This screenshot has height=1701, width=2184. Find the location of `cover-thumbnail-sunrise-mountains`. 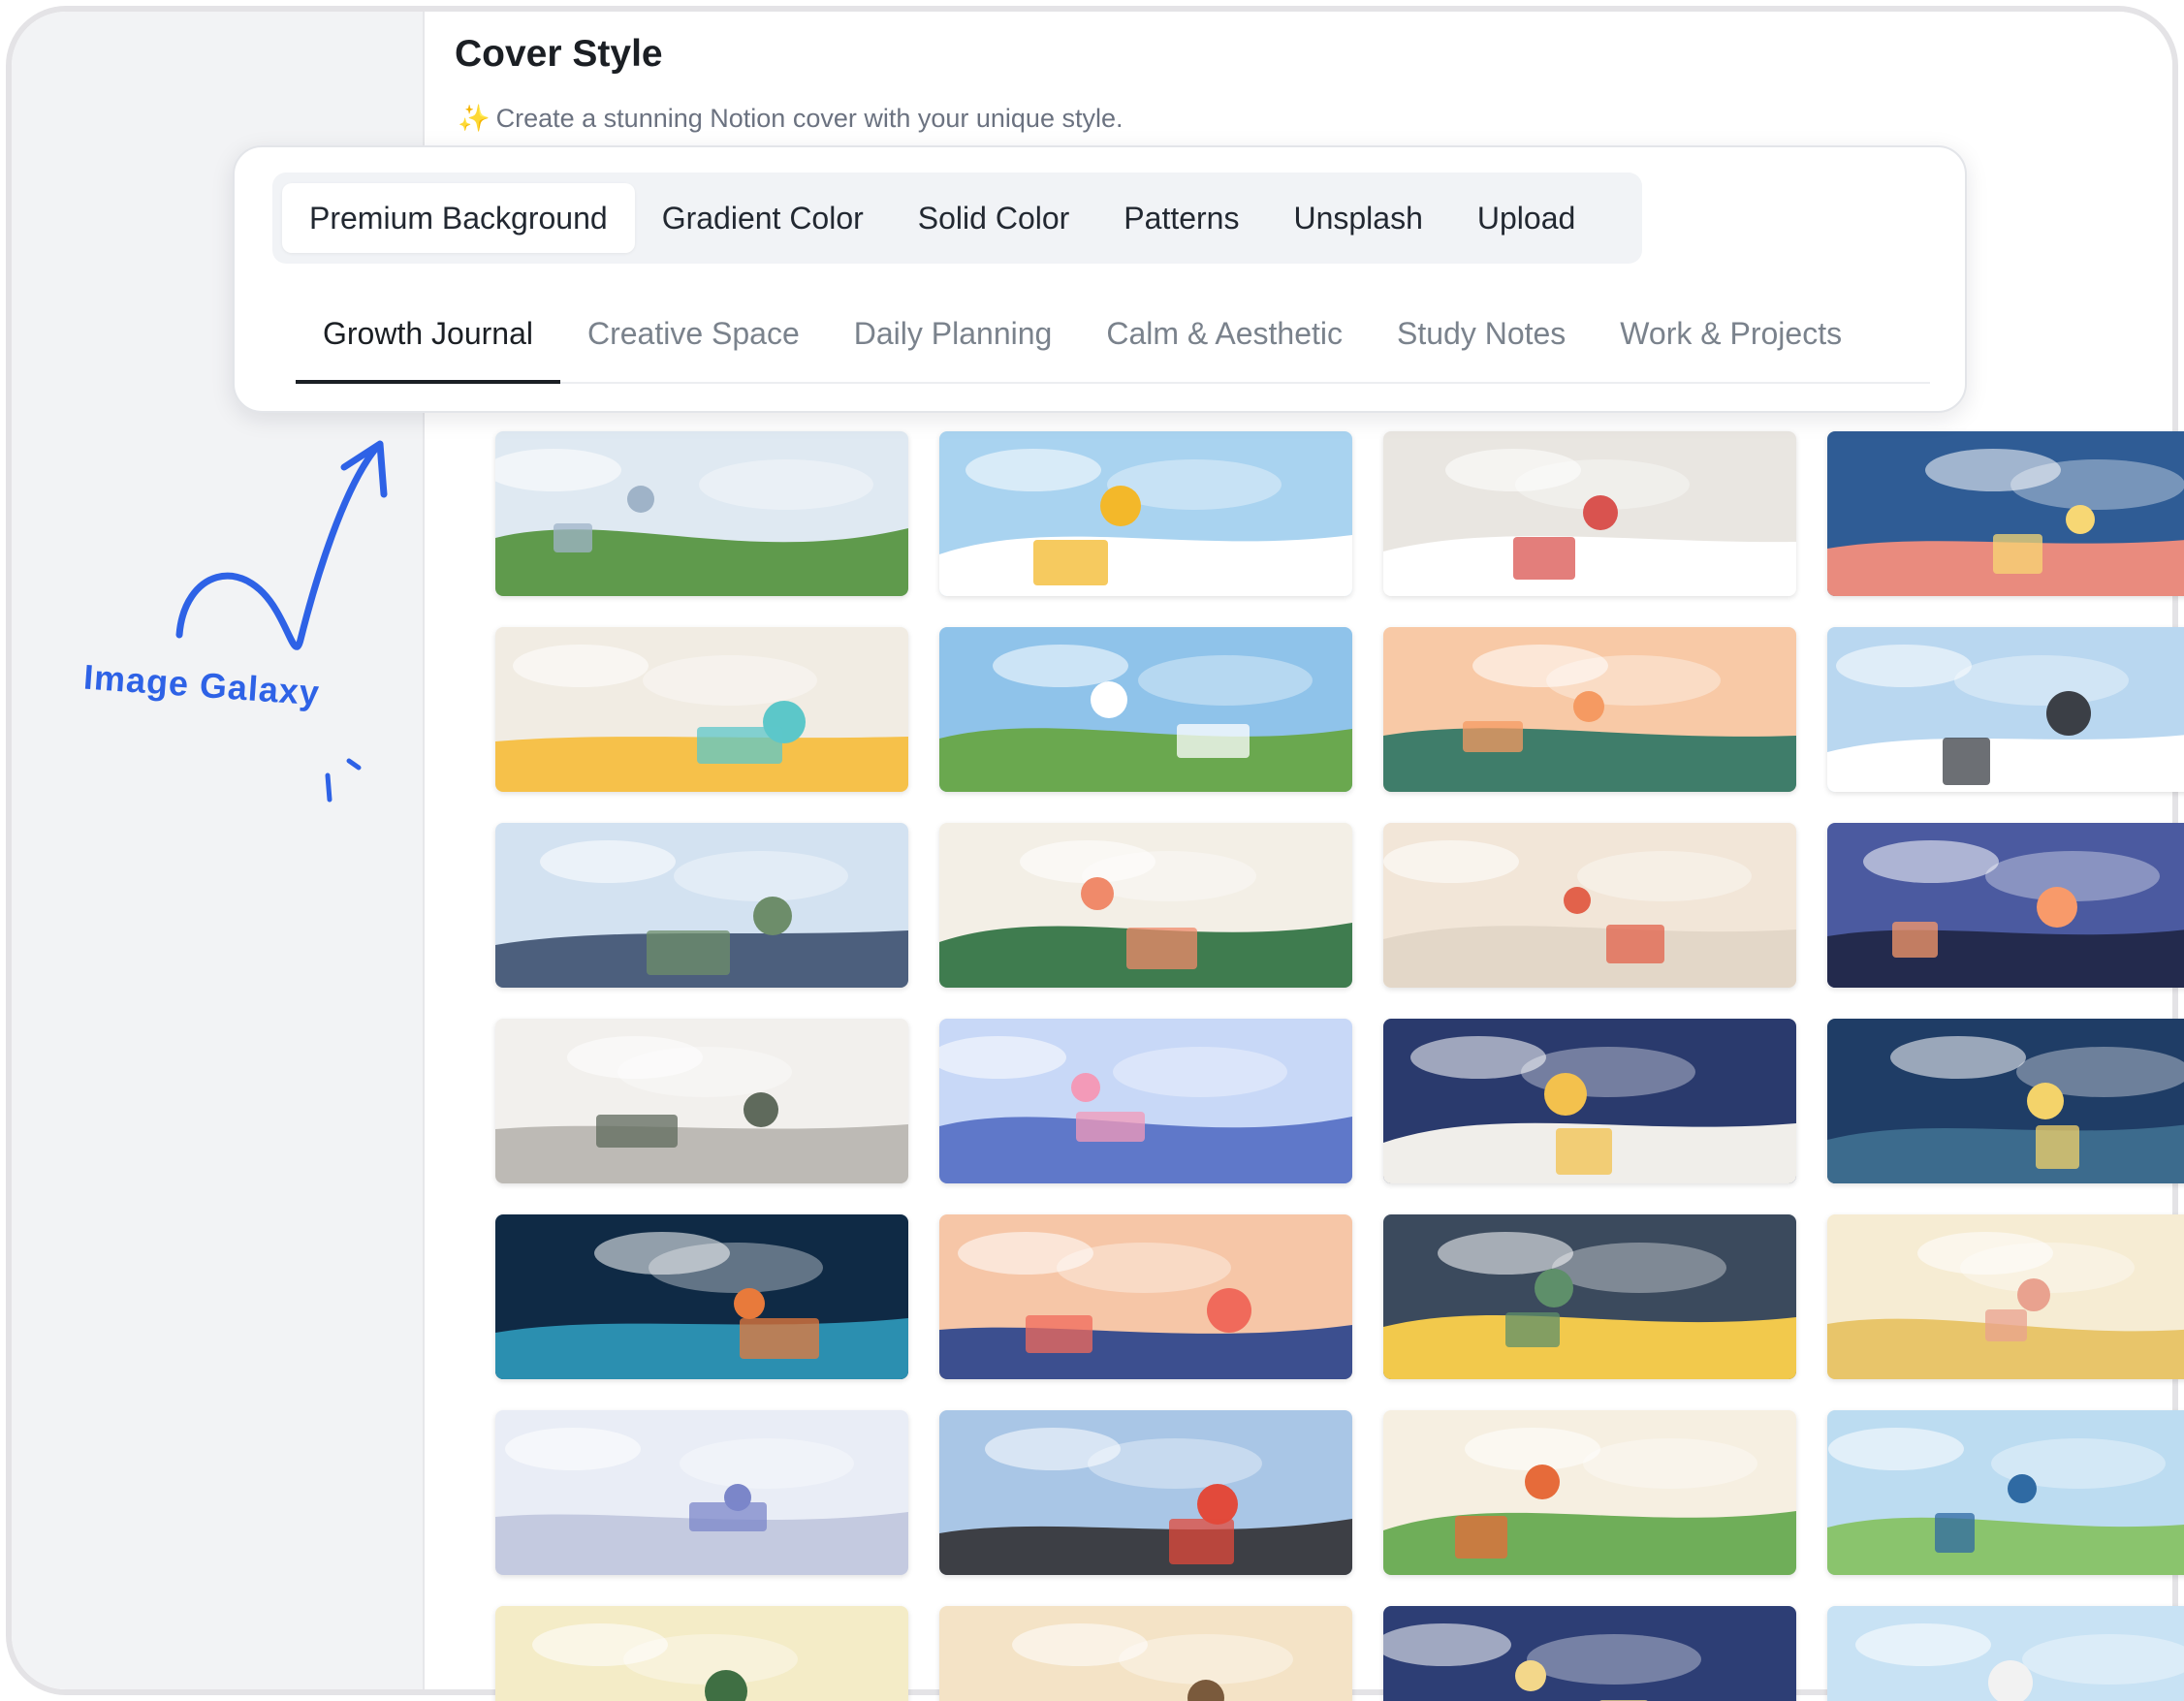

cover-thumbnail-sunrise-mountains is located at coordinates (1590, 710).